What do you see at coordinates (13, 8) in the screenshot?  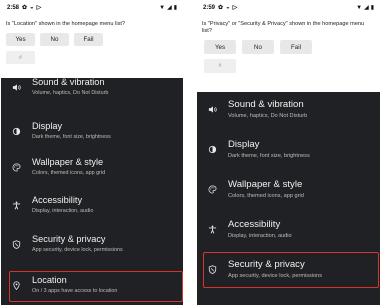 I see `clock: 2:58` at bounding box center [13, 8].